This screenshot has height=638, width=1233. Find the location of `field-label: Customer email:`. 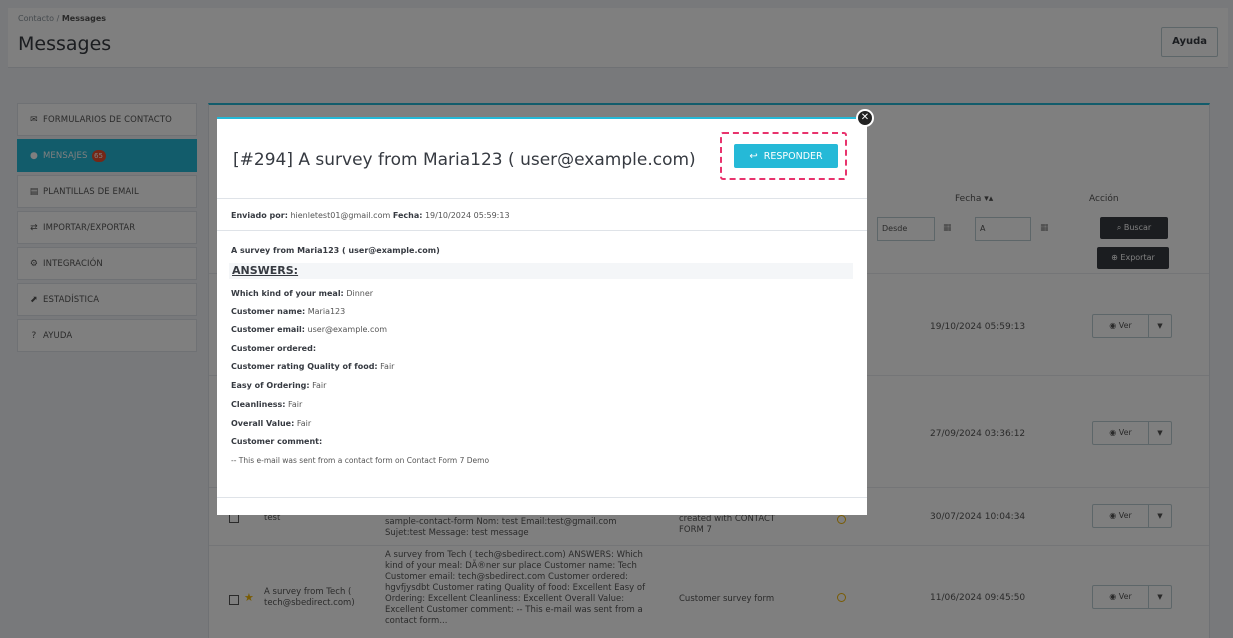

field-label: Customer email: is located at coordinates (268, 329).